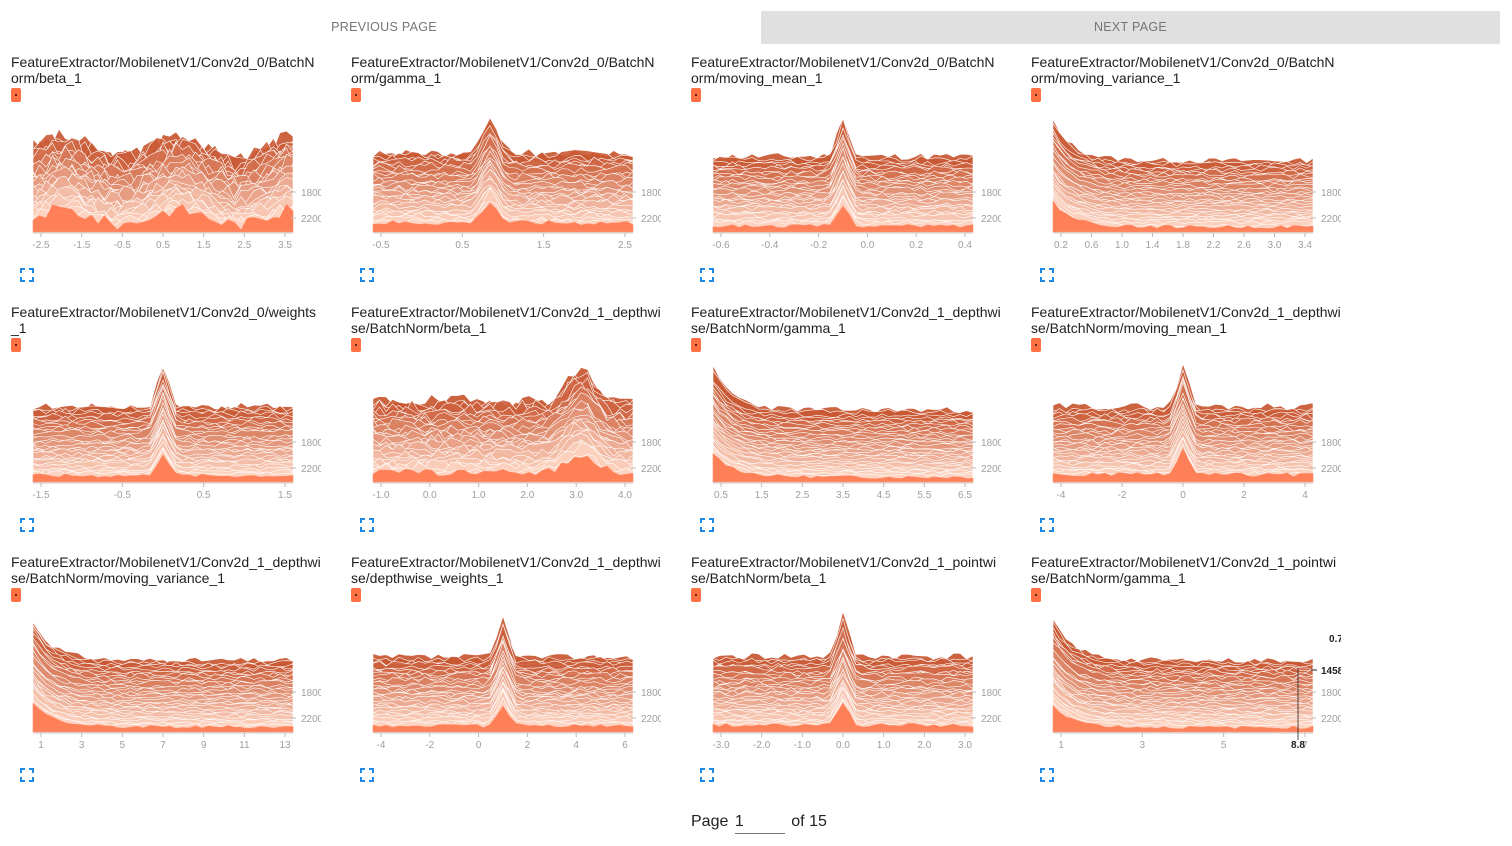  I want to click on x-tick-label: 2.0, so click(527, 495).